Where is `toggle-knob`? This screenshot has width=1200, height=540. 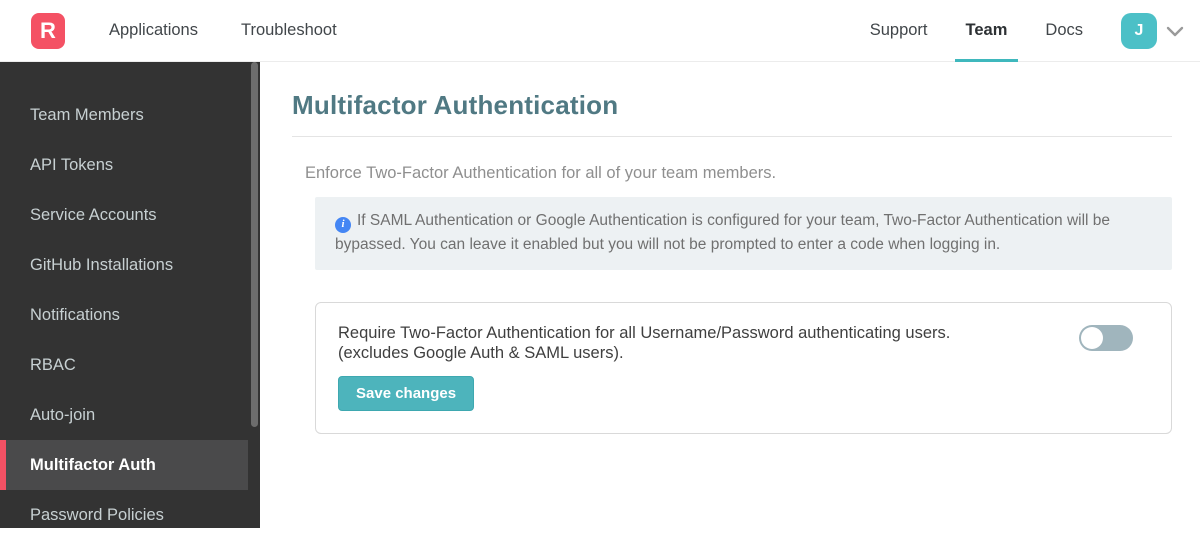 toggle-knob is located at coordinates (1092, 338).